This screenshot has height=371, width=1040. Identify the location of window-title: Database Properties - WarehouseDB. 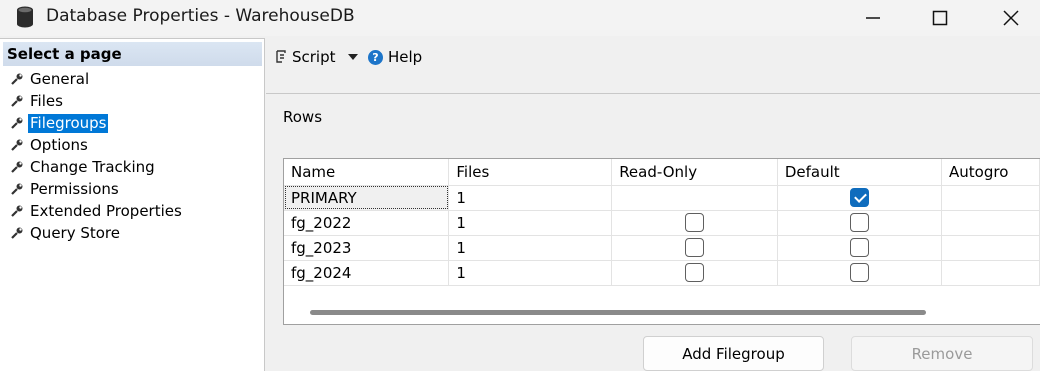
(200, 16).